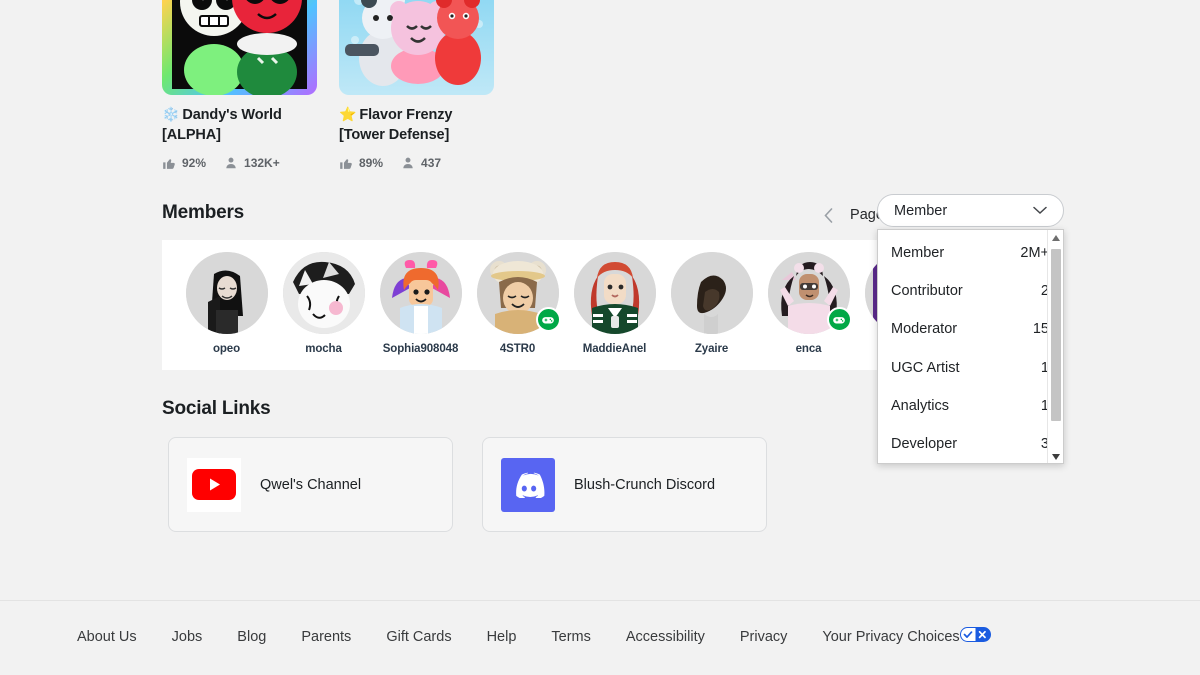 This screenshot has width=1200, height=675. Describe the element at coordinates (970, 210) in the screenshot. I see `role-filter-dropdown: Member` at that location.